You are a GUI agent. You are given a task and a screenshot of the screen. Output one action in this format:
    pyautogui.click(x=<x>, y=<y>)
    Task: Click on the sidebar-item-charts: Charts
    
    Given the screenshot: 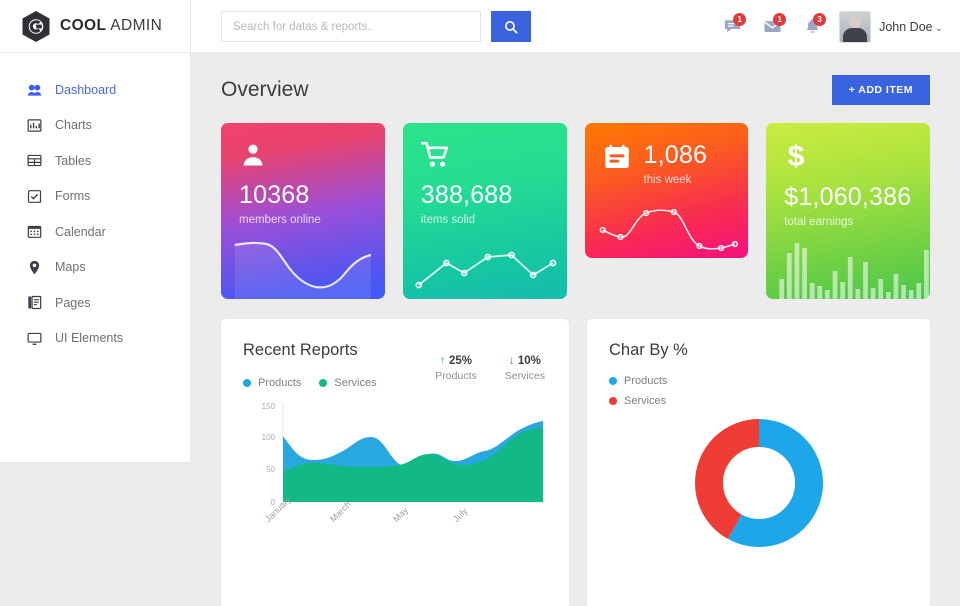 What is the action you would take?
    pyautogui.click(x=95, y=126)
    